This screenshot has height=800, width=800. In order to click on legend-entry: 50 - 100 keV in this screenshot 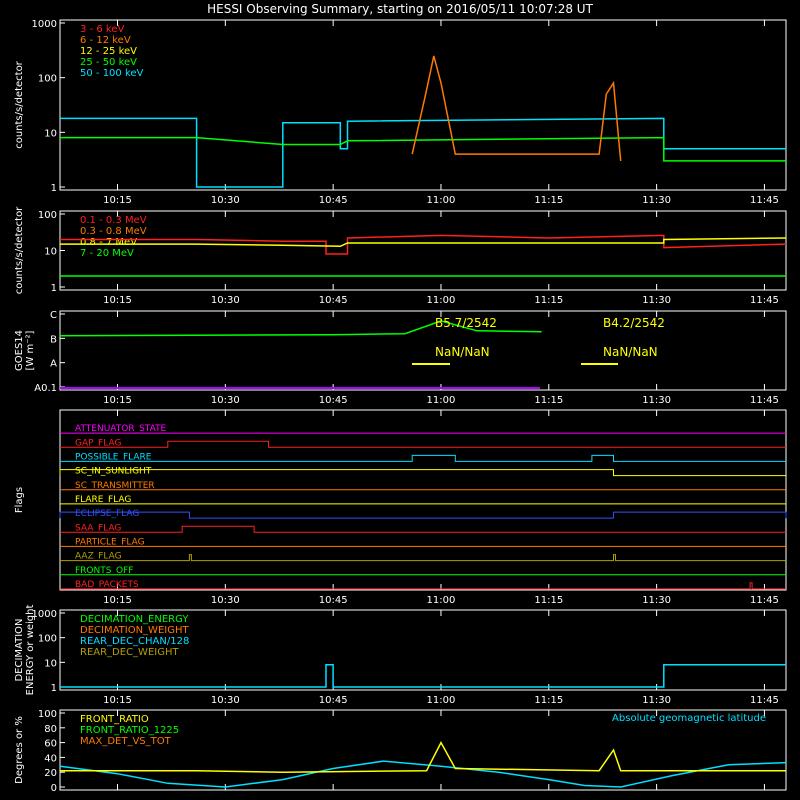, I will do `click(112, 73)`.